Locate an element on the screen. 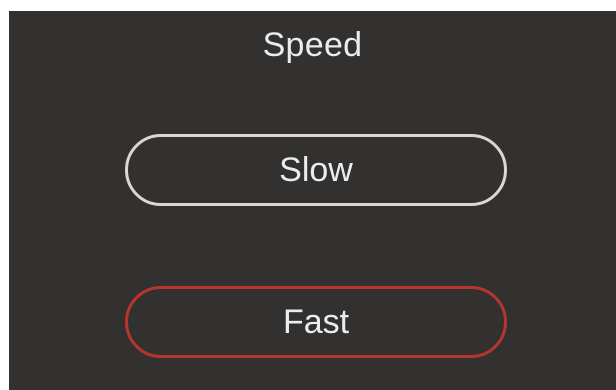  speed-option-slow-button: Slow is located at coordinates (316, 170).